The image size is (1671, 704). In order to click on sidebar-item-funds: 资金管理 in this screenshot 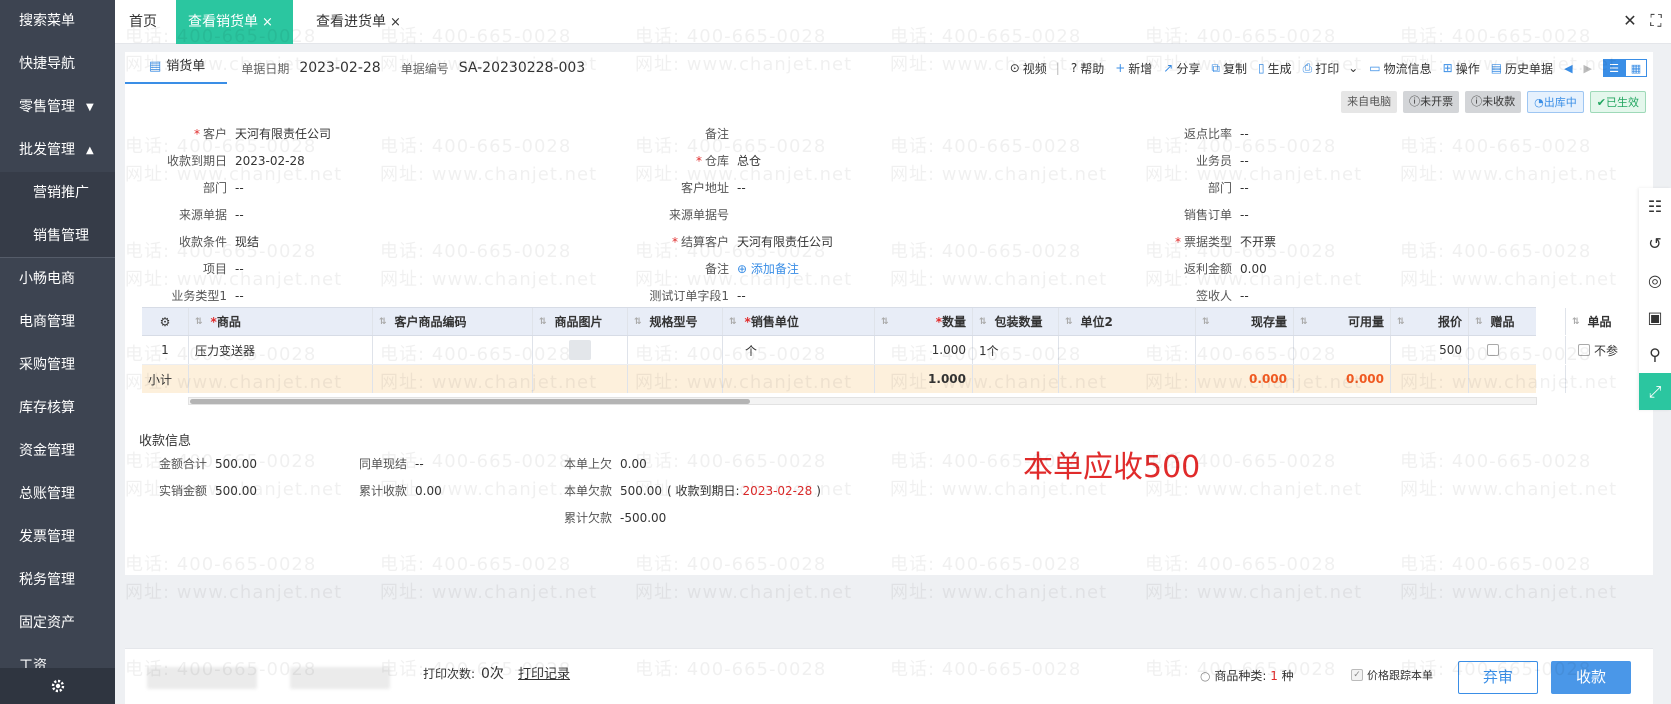, I will do `click(57, 451)`.